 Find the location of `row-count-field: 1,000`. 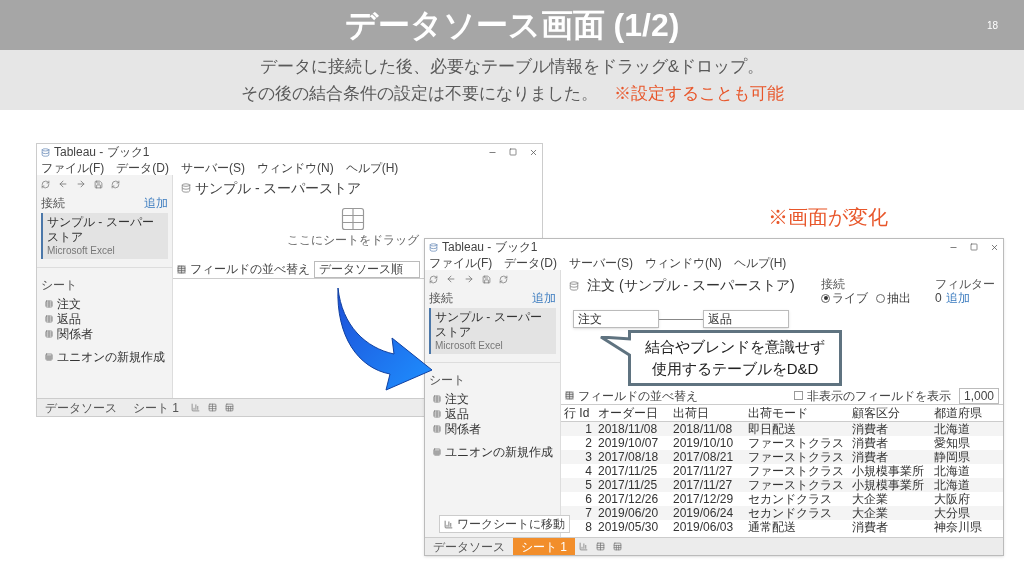

row-count-field: 1,000 is located at coordinates (978, 395).